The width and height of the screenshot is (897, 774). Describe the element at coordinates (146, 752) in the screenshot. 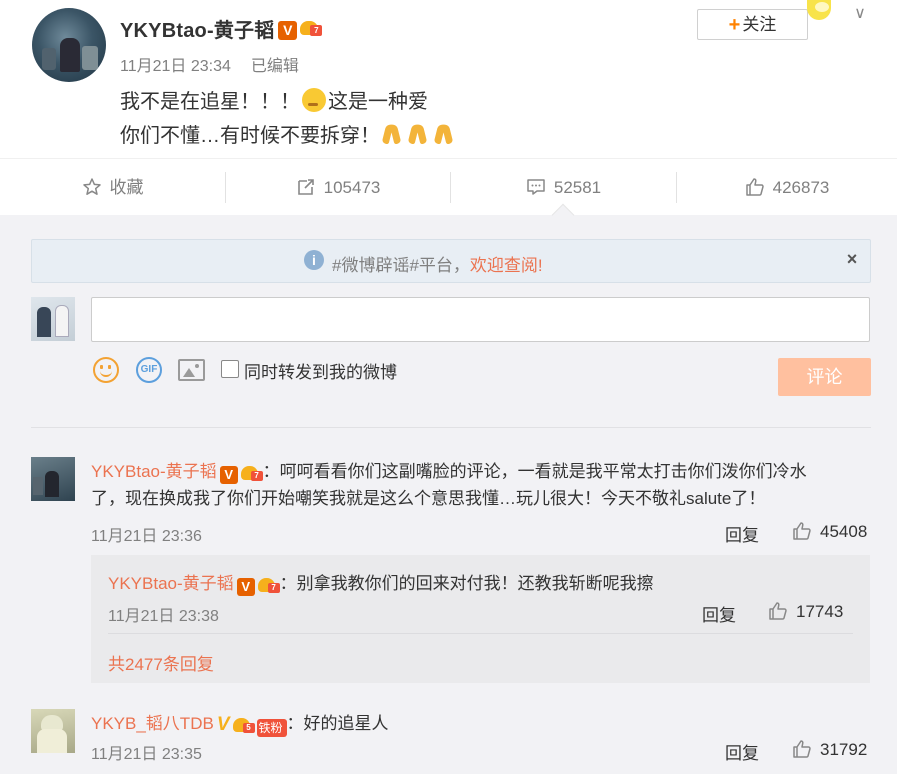

I see `comment-time: 11月21日 23:35` at that location.